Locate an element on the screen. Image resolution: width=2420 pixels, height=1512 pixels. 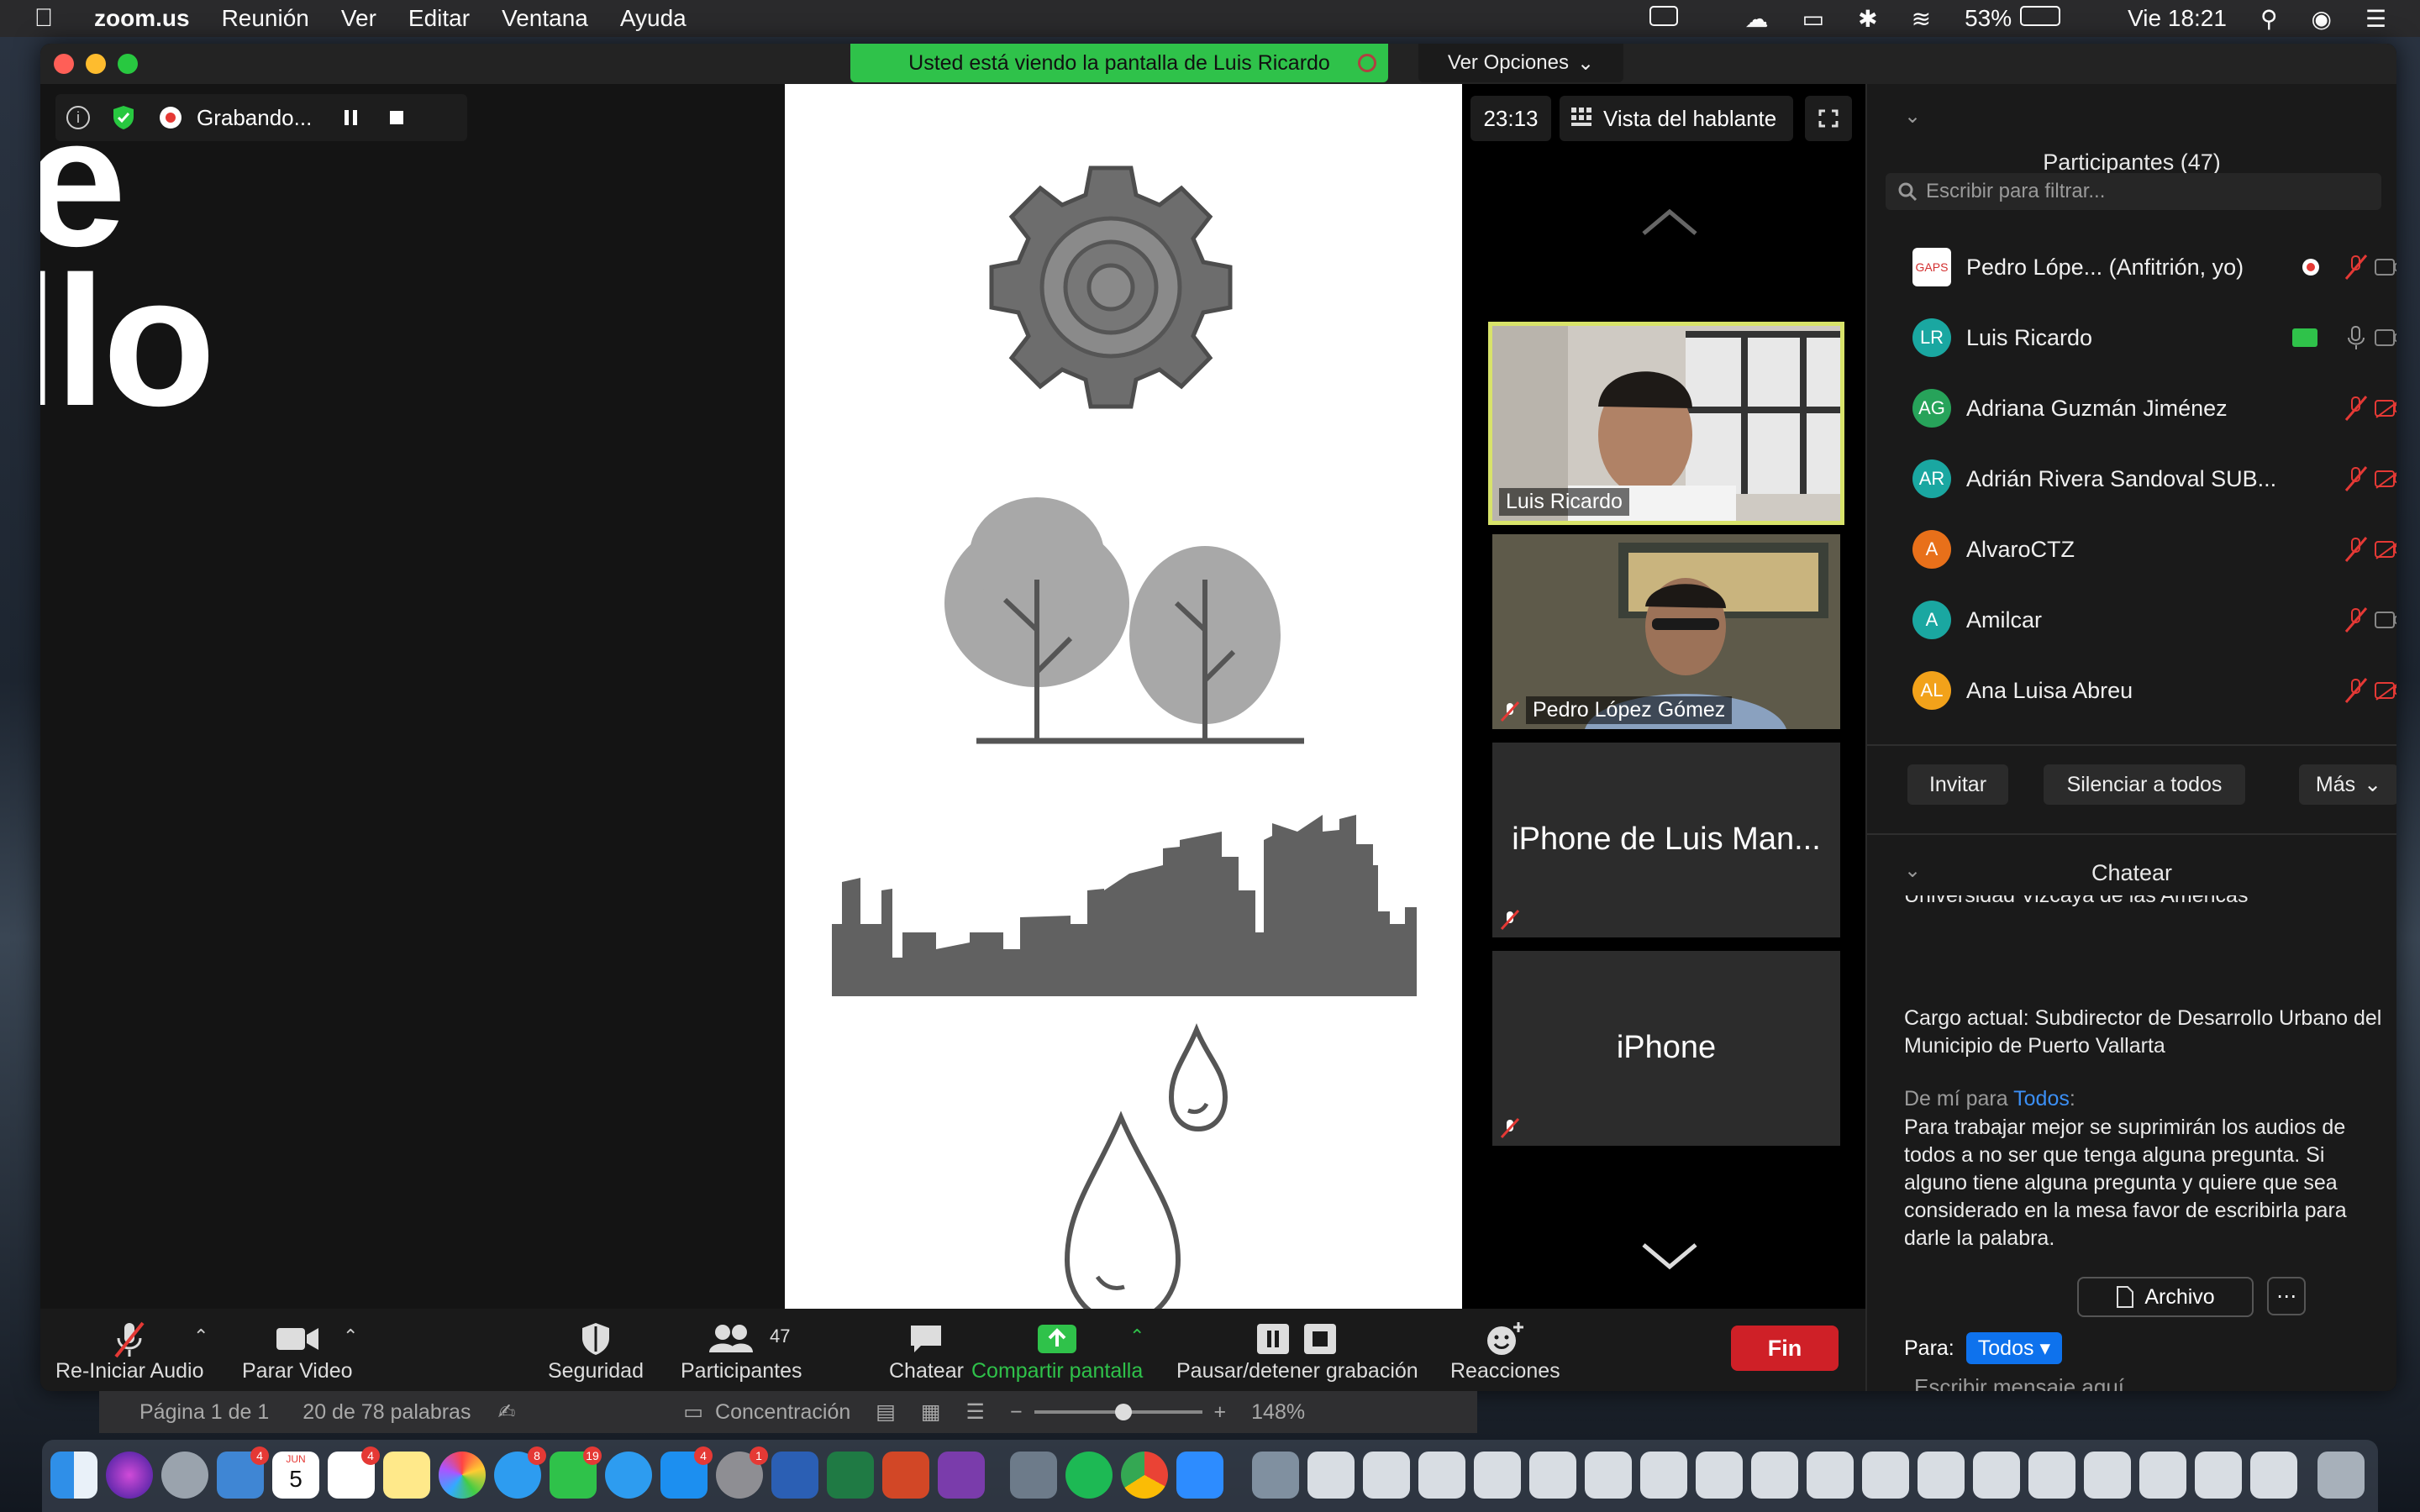
scroll-down-chevron-icon is located at coordinates (1669, 1253).